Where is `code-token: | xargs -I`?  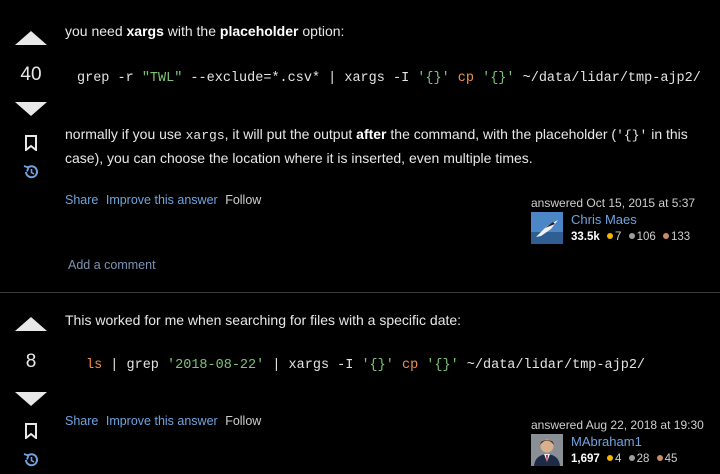 code-token: | xargs -I is located at coordinates (313, 365).